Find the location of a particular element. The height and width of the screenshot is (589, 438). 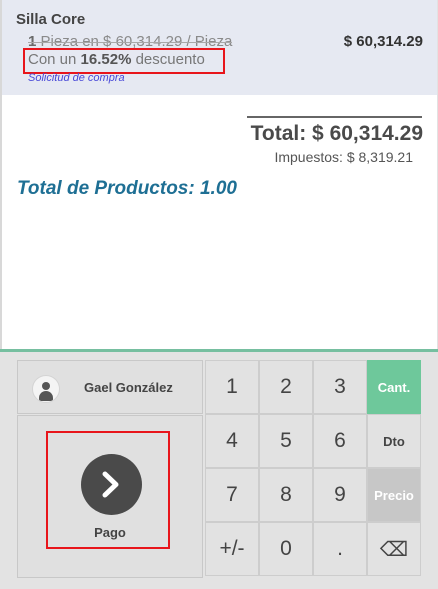

order-taxes: Impuestos: $ 8,319.21 is located at coordinates (343, 157).